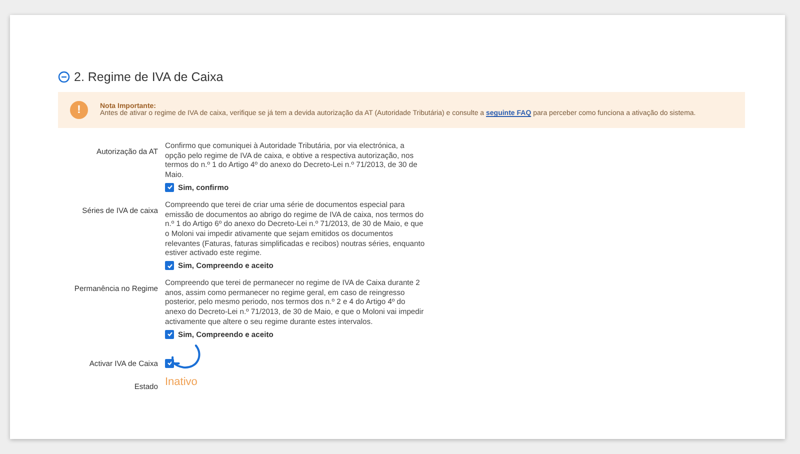 The height and width of the screenshot is (454, 800). Describe the element at coordinates (181, 383) in the screenshot. I see `status-value: Inativo` at that location.